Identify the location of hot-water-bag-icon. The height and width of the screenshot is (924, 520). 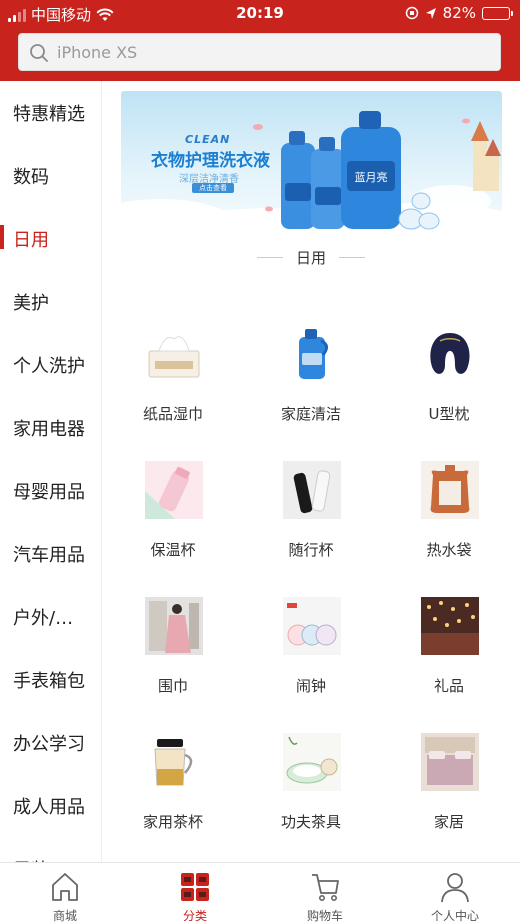
(450, 490).